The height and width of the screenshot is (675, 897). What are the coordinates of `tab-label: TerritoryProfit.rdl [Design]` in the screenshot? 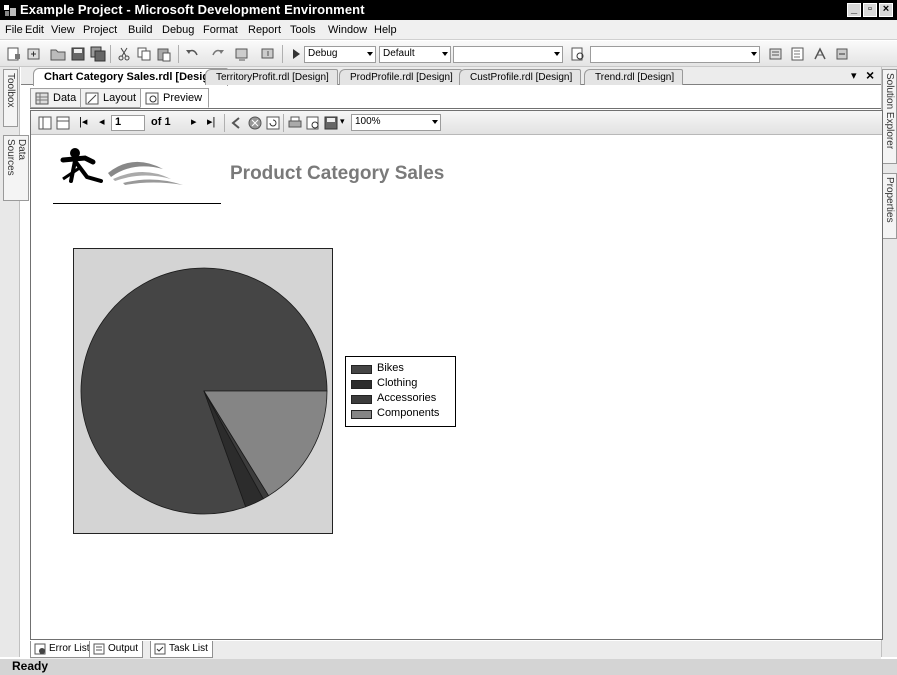 It's located at (272, 77).